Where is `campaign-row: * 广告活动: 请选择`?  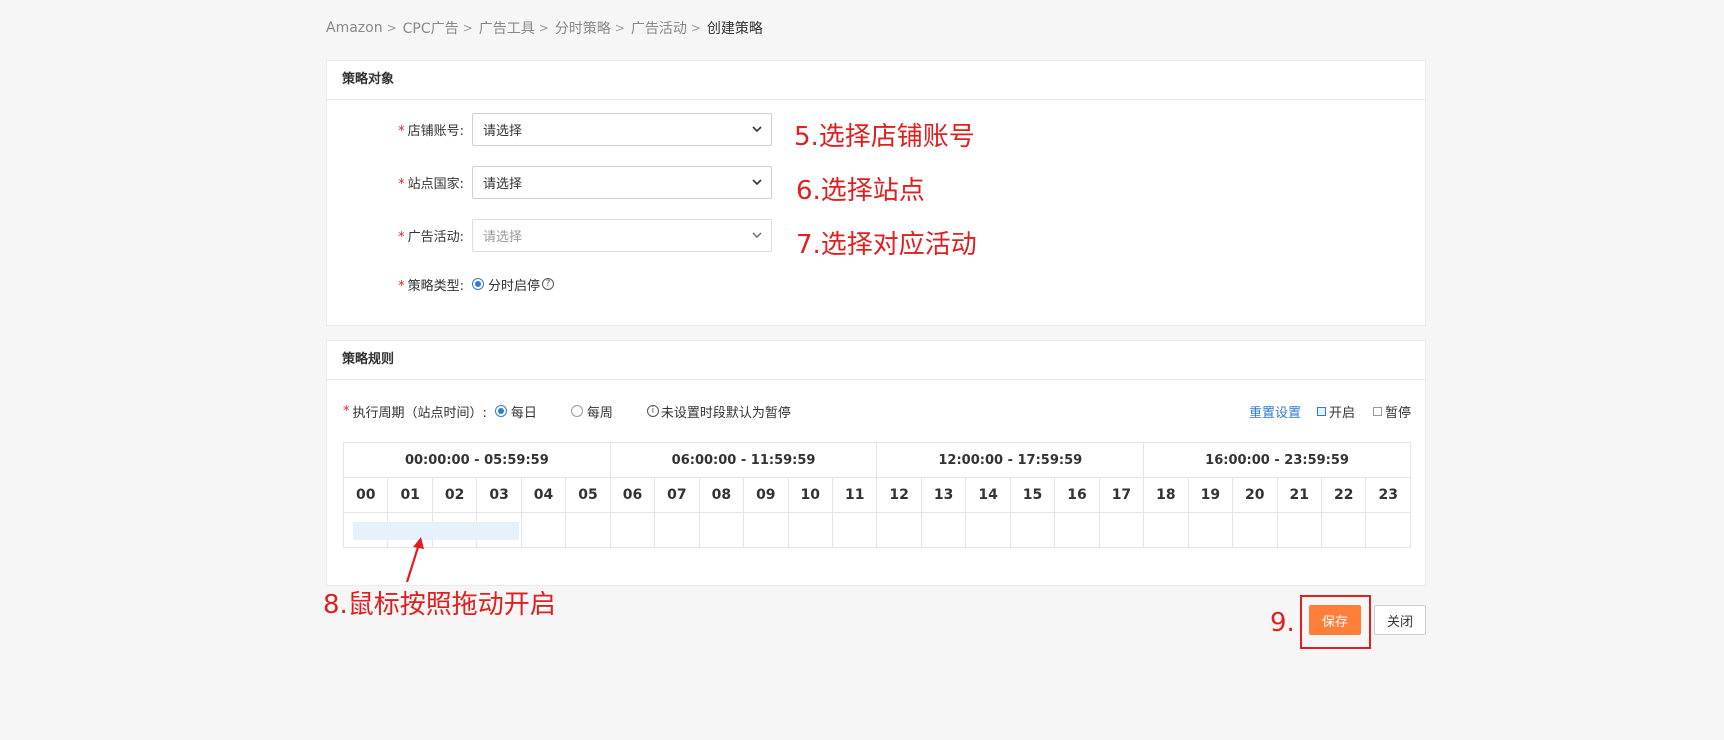
campaign-row: * 广告活动: 请选择 is located at coordinates (549, 235).